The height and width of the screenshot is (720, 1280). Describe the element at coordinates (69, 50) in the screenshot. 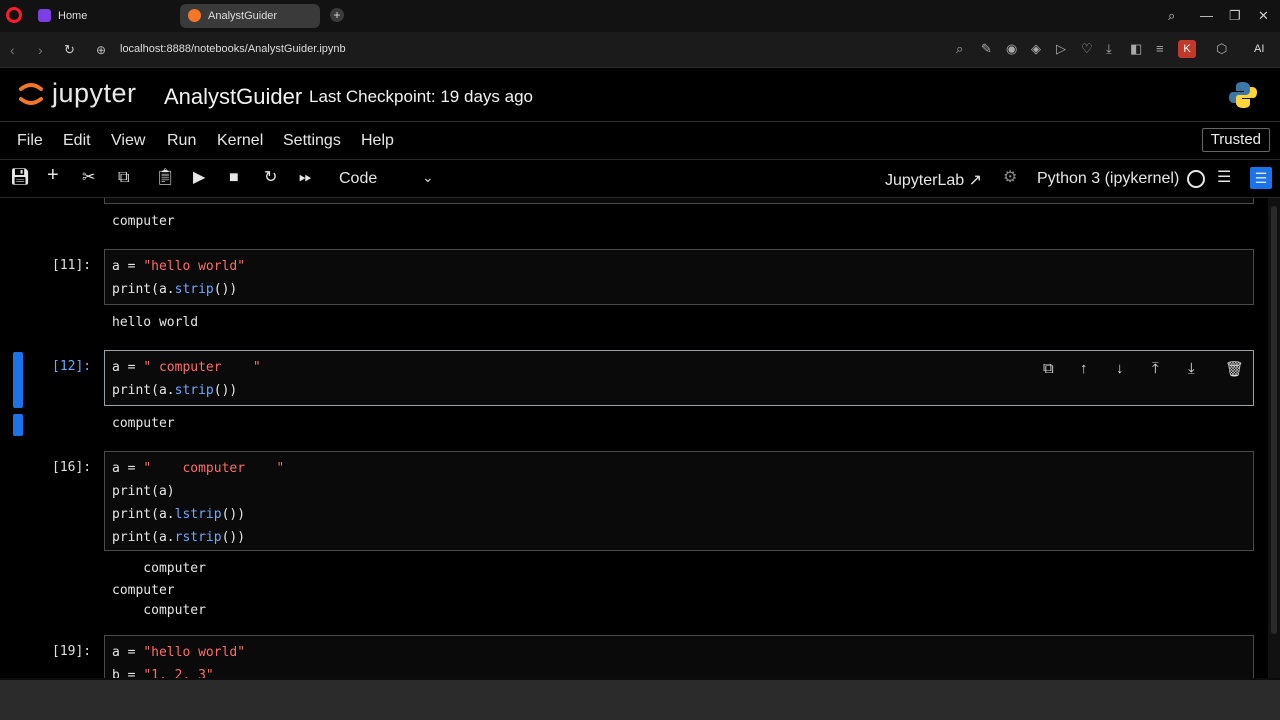

I see `reload-icon: ↻` at that location.